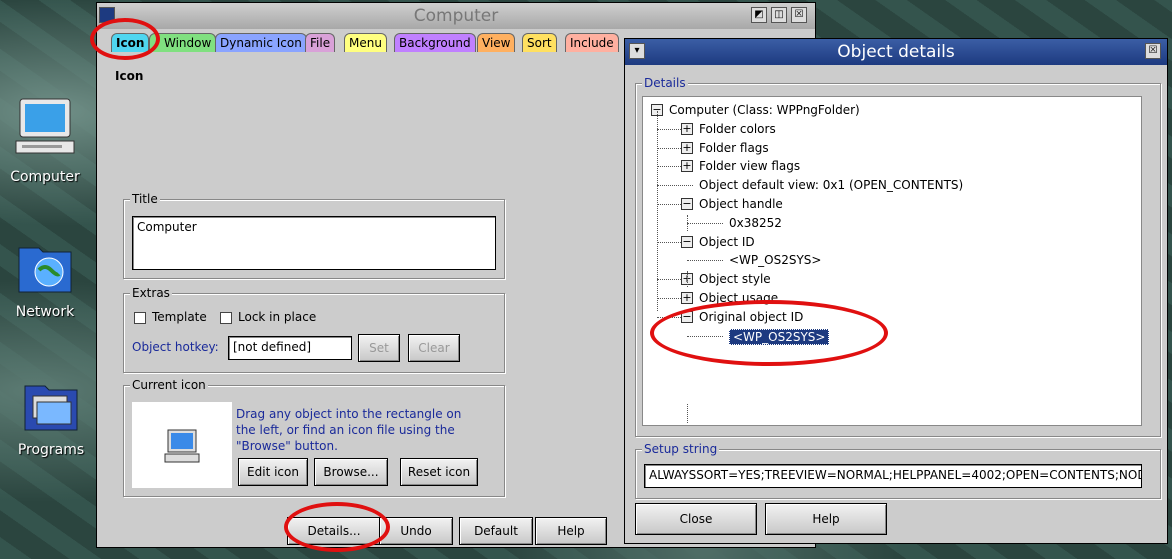 The width and height of the screenshot is (1172, 559). Describe the element at coordinates (45, 312) in the screenshot. I see `desktop-icon-label: Network` at that location.